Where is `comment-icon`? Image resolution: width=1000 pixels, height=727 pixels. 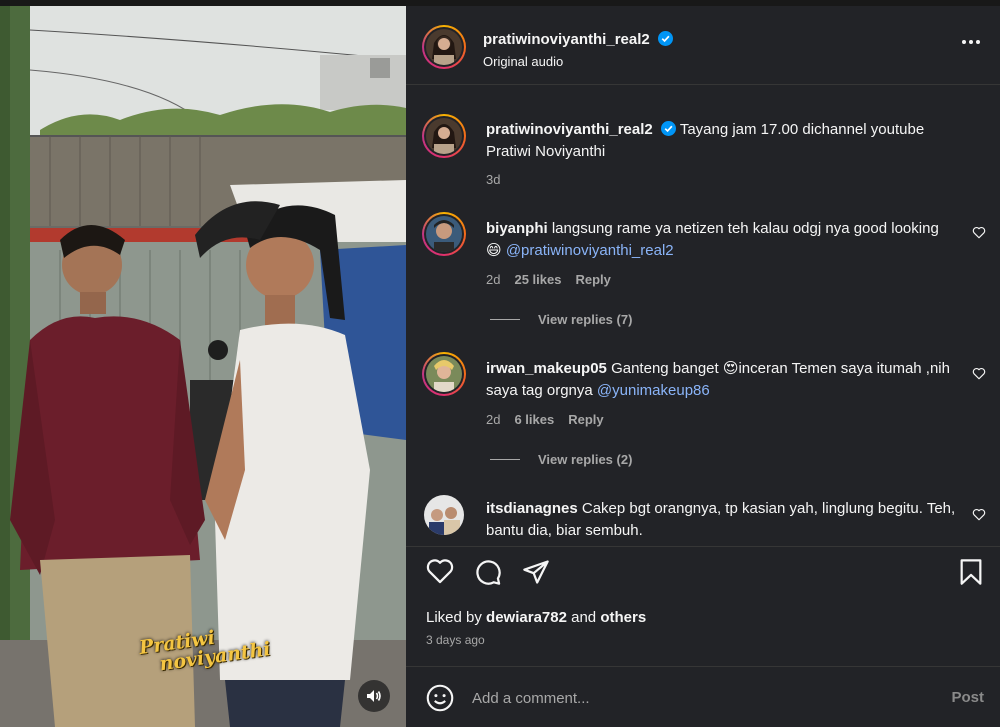
comment-icon is located at coordinates (488, 572).